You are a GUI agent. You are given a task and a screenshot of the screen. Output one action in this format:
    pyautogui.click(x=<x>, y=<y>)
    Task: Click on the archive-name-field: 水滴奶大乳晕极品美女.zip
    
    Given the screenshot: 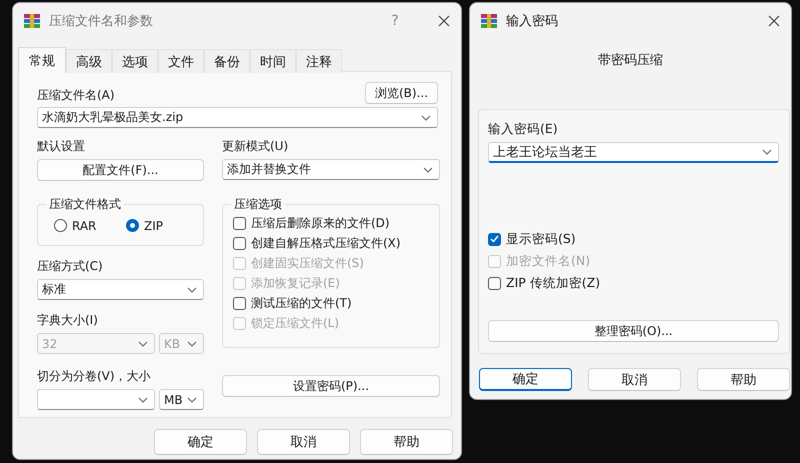 What is the action you would take?
    pyautogui.click(x=237, y=117)
    